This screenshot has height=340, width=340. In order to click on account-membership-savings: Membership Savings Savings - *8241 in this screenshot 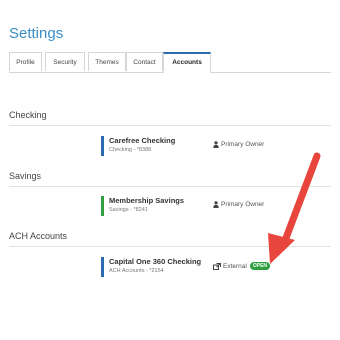, I will do `click(142, 206)`.